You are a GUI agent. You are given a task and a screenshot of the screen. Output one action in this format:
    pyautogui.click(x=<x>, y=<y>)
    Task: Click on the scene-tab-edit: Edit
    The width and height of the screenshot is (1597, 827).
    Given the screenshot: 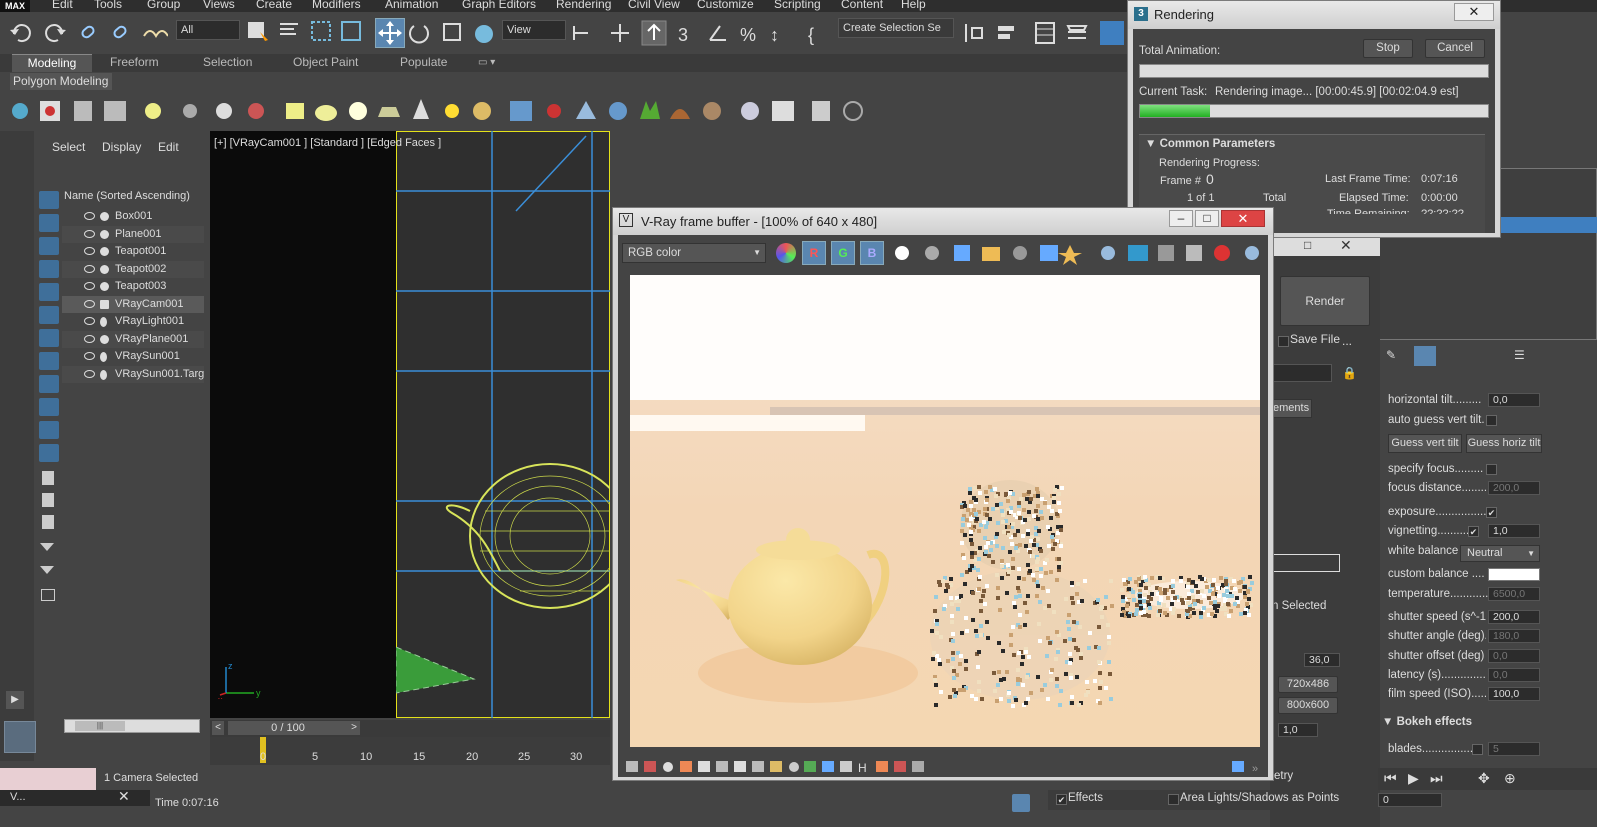 What is the action you would take?
    pyautogui.click(x=168, y=147)
    